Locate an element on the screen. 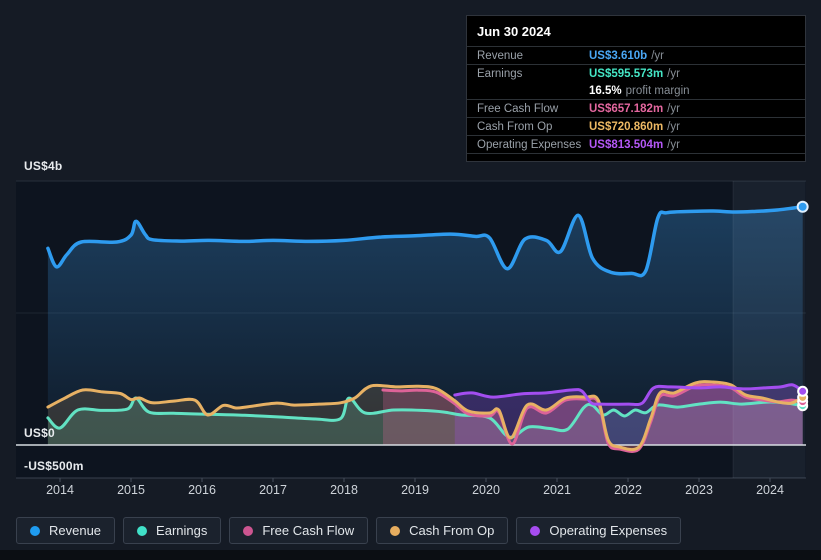  legend-item-earnings: Earnings is located at coordinates (172, 530).